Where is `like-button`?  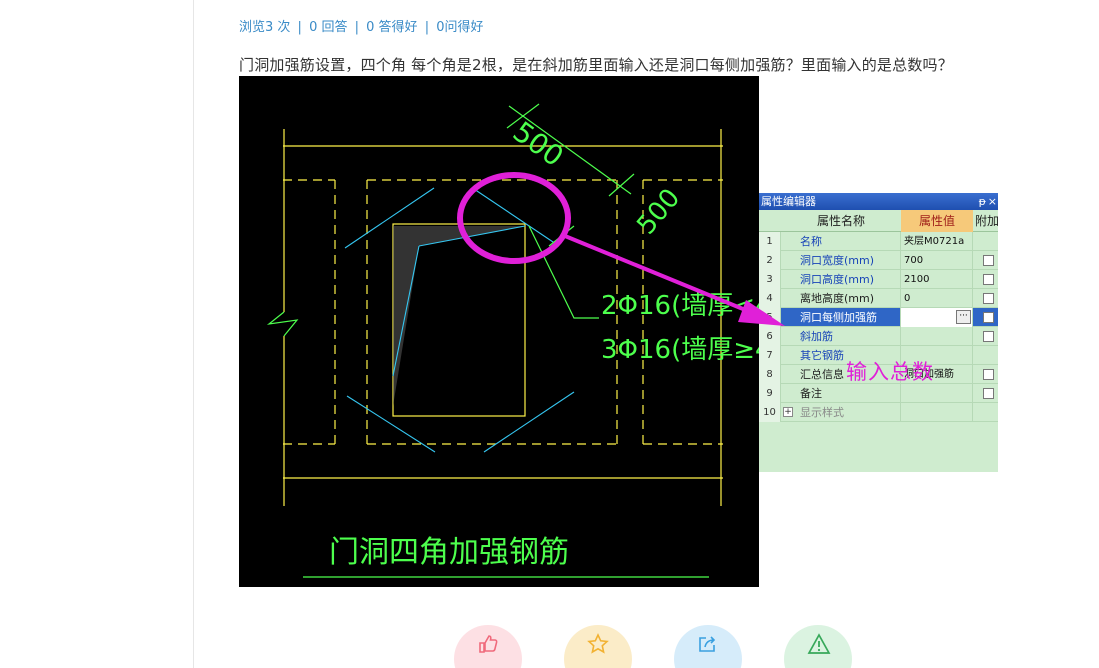
like-button is located at coordinates (488, 646).